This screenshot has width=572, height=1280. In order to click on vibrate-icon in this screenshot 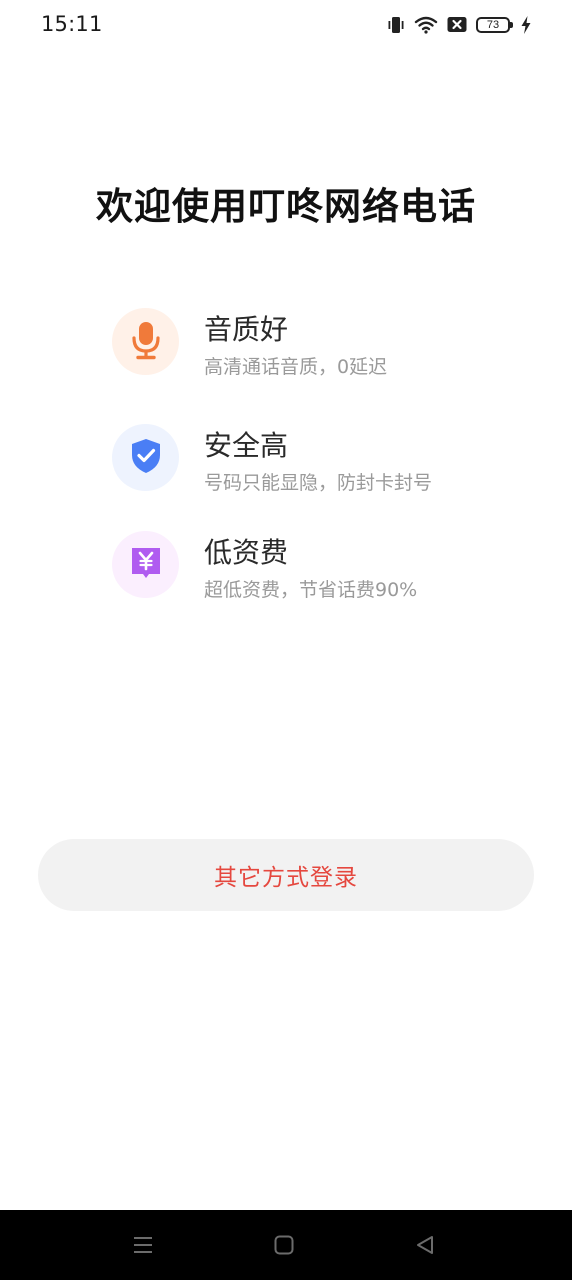, I will do `click(396, 25)`.